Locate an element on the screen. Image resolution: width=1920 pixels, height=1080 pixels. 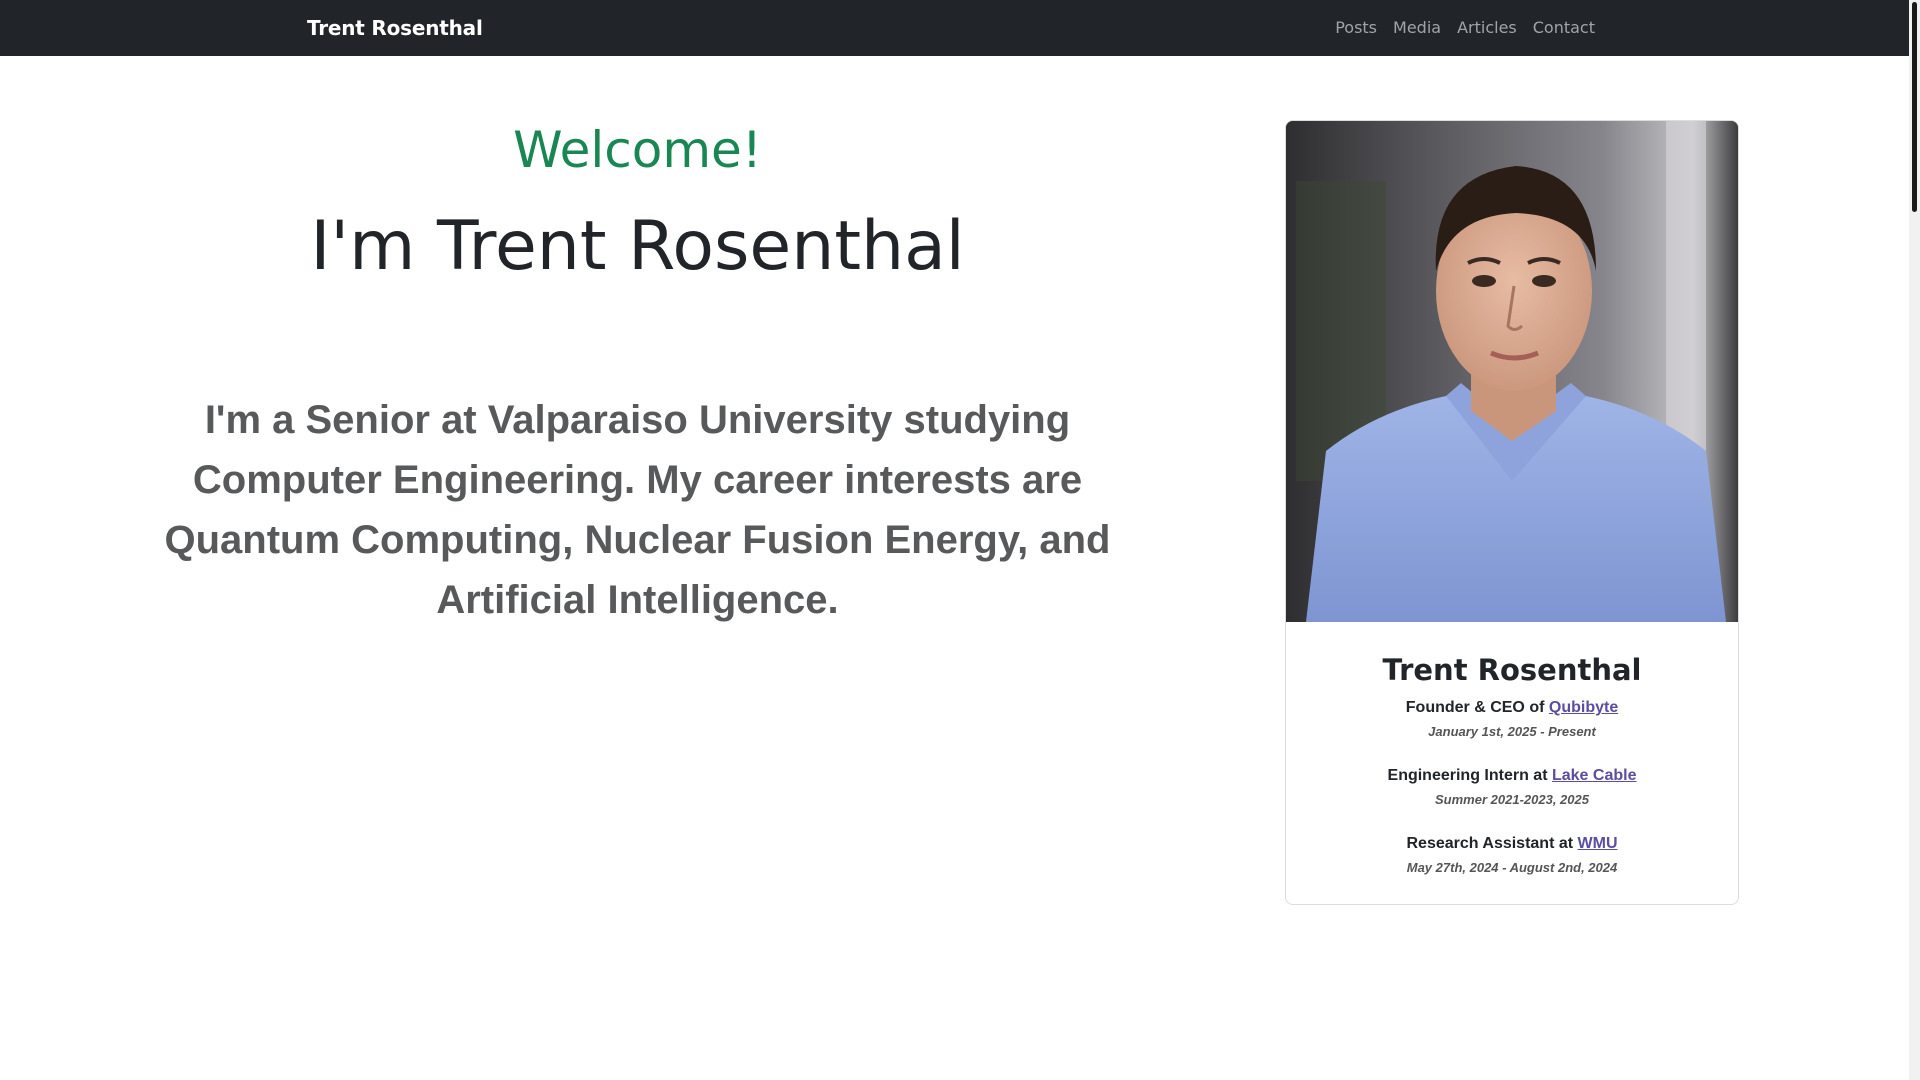
role-title: Research Assistant at is located at coordinates (1490, 843).